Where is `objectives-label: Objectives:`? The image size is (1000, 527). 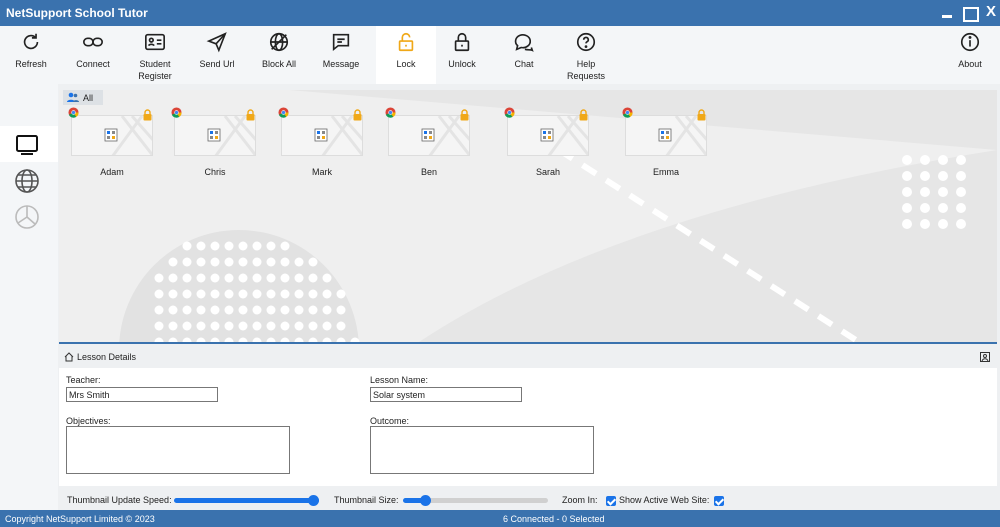
objectives-label: Objectives: is located at coordinates (88, 421).